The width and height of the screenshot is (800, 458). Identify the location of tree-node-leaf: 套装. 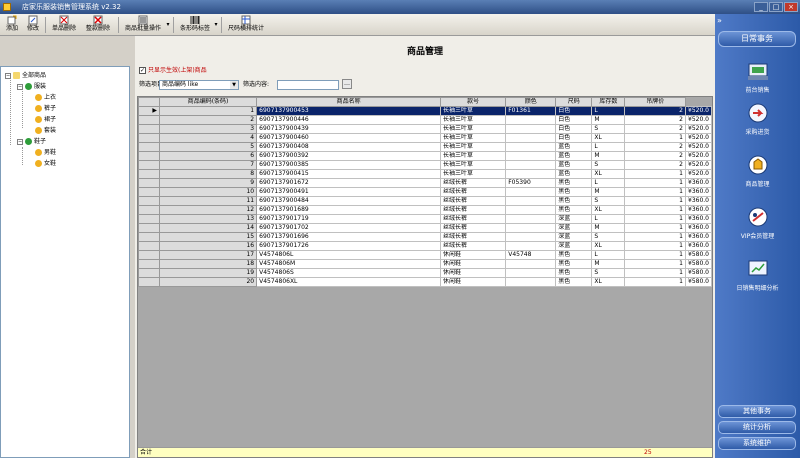
(45, 130).